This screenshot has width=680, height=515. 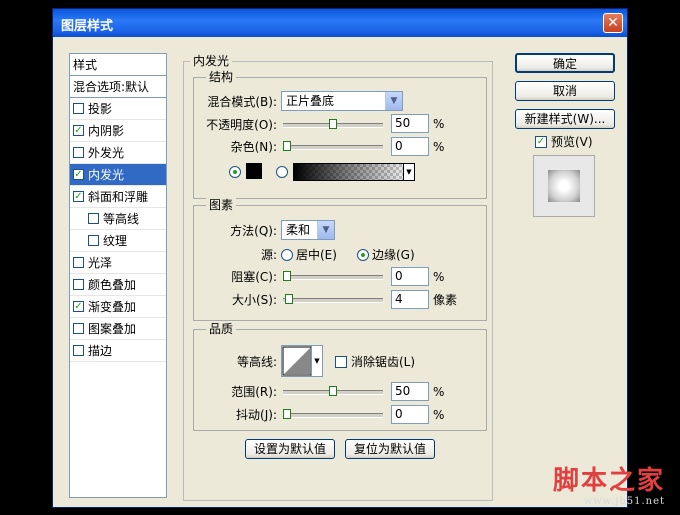 What do you see at coordinates (445, 300) in the screenshot?
I see `size-unit: 像素` at bounding box center [445, 300].